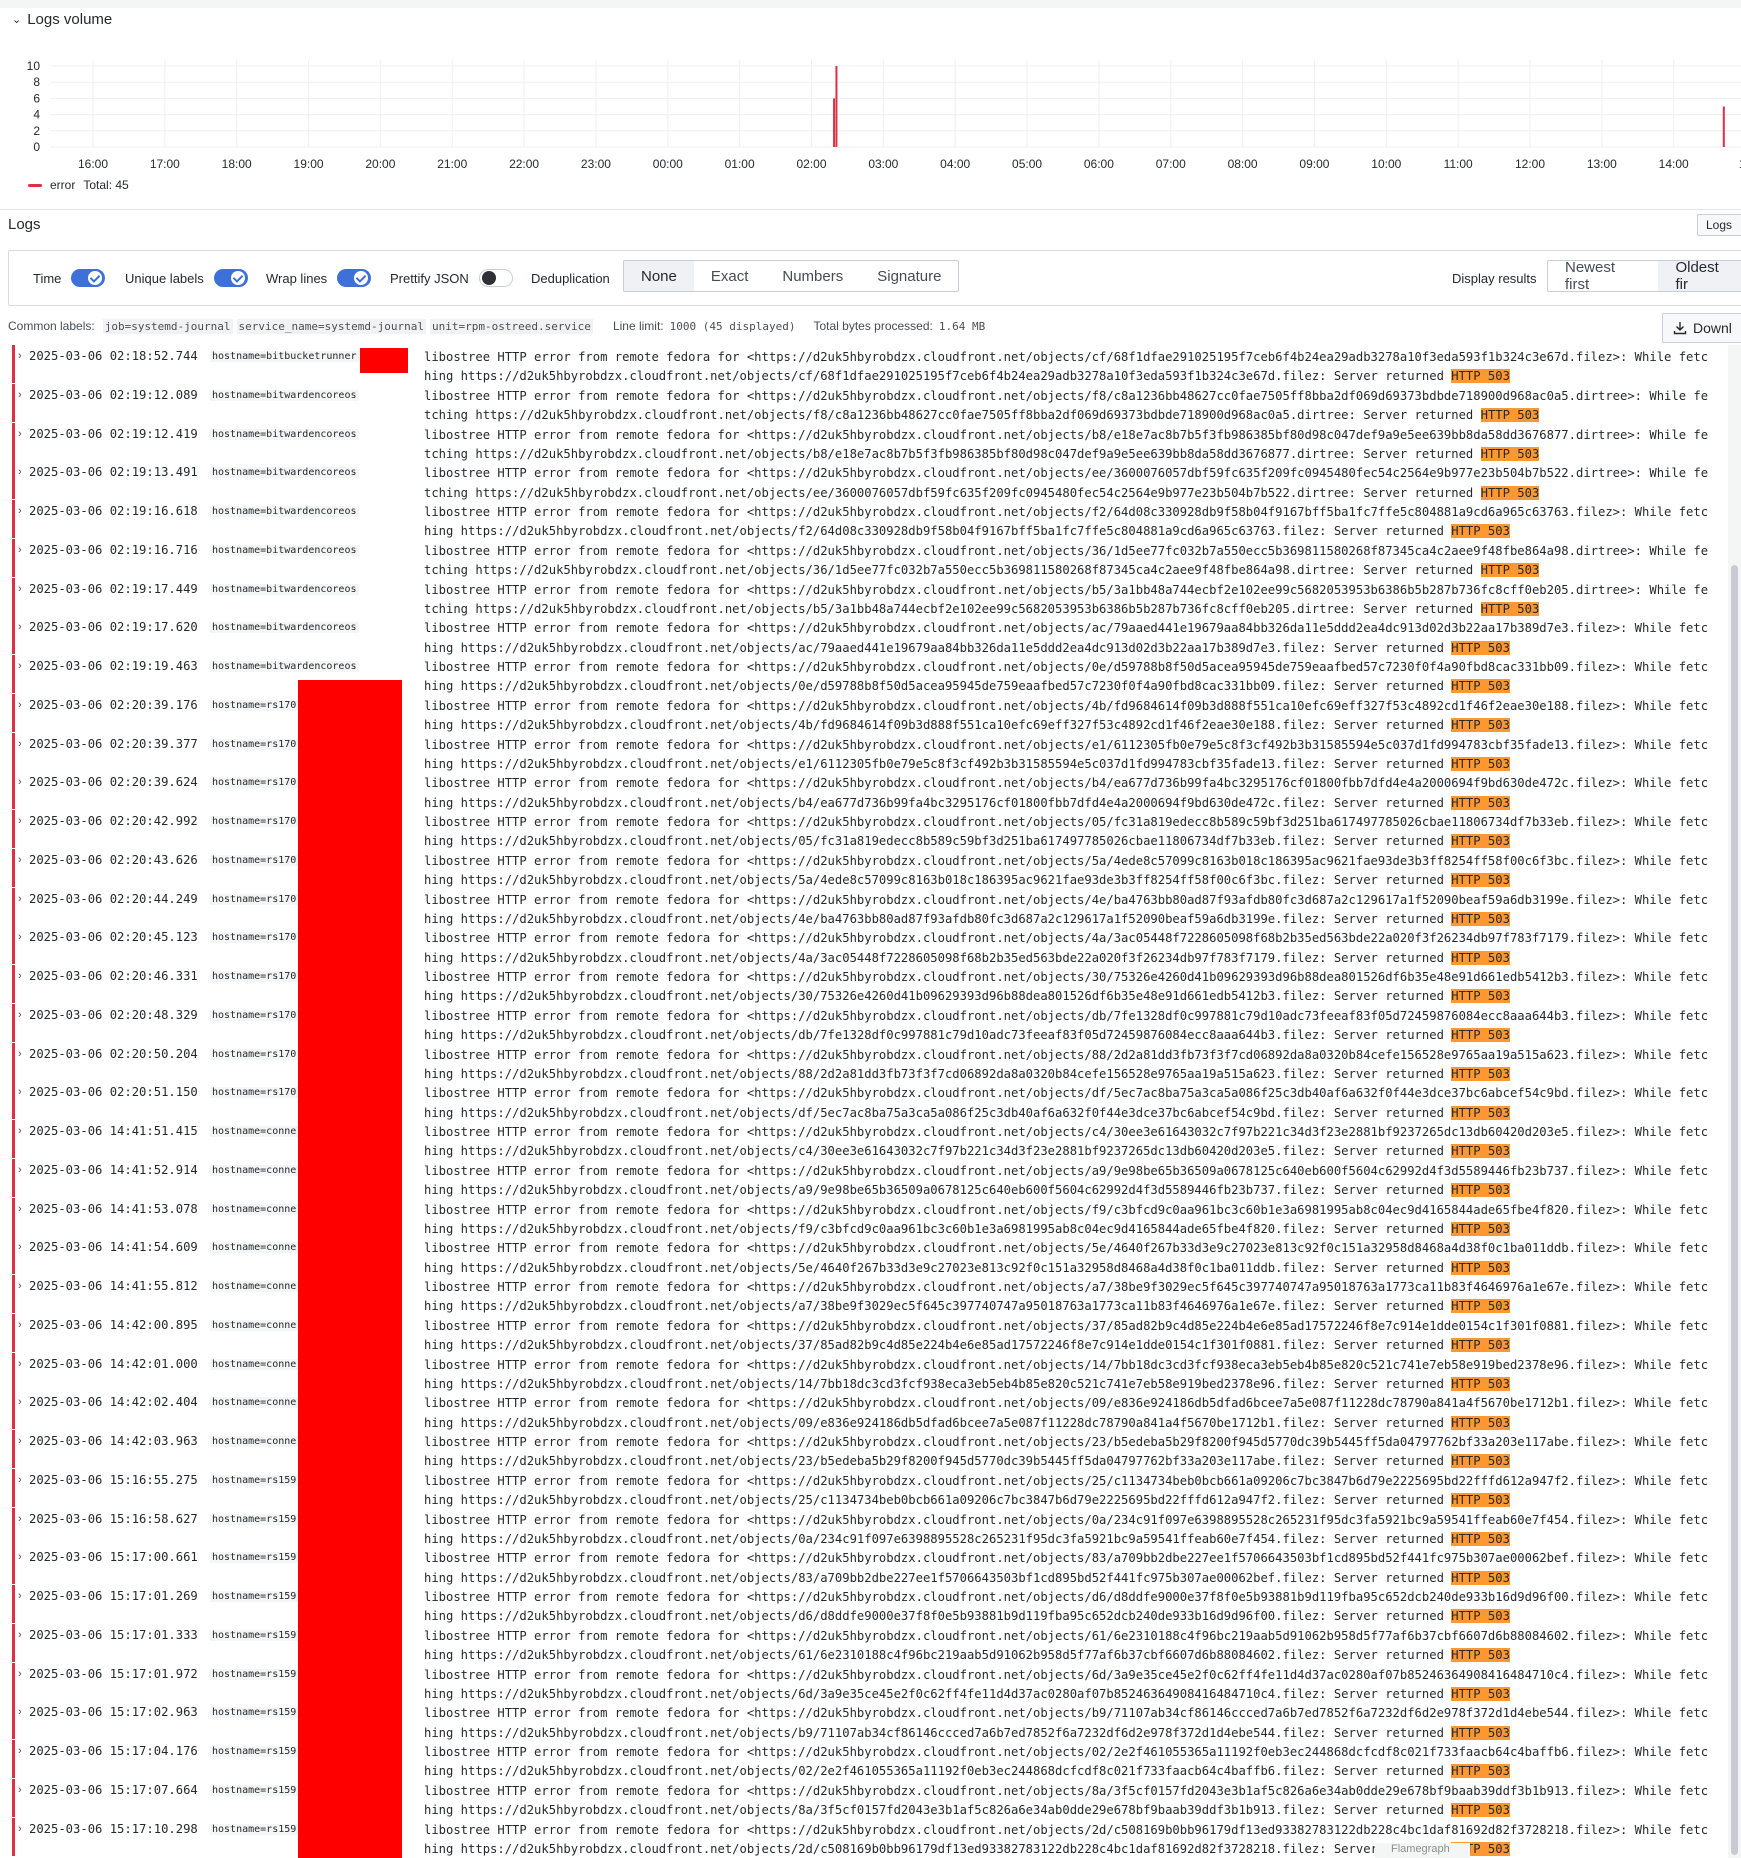 This screenshot has height=1858, width=1741. Describe the element at coordinates (354, 278) in the screenshot. I see `wrap-lines-toggle` at that location.